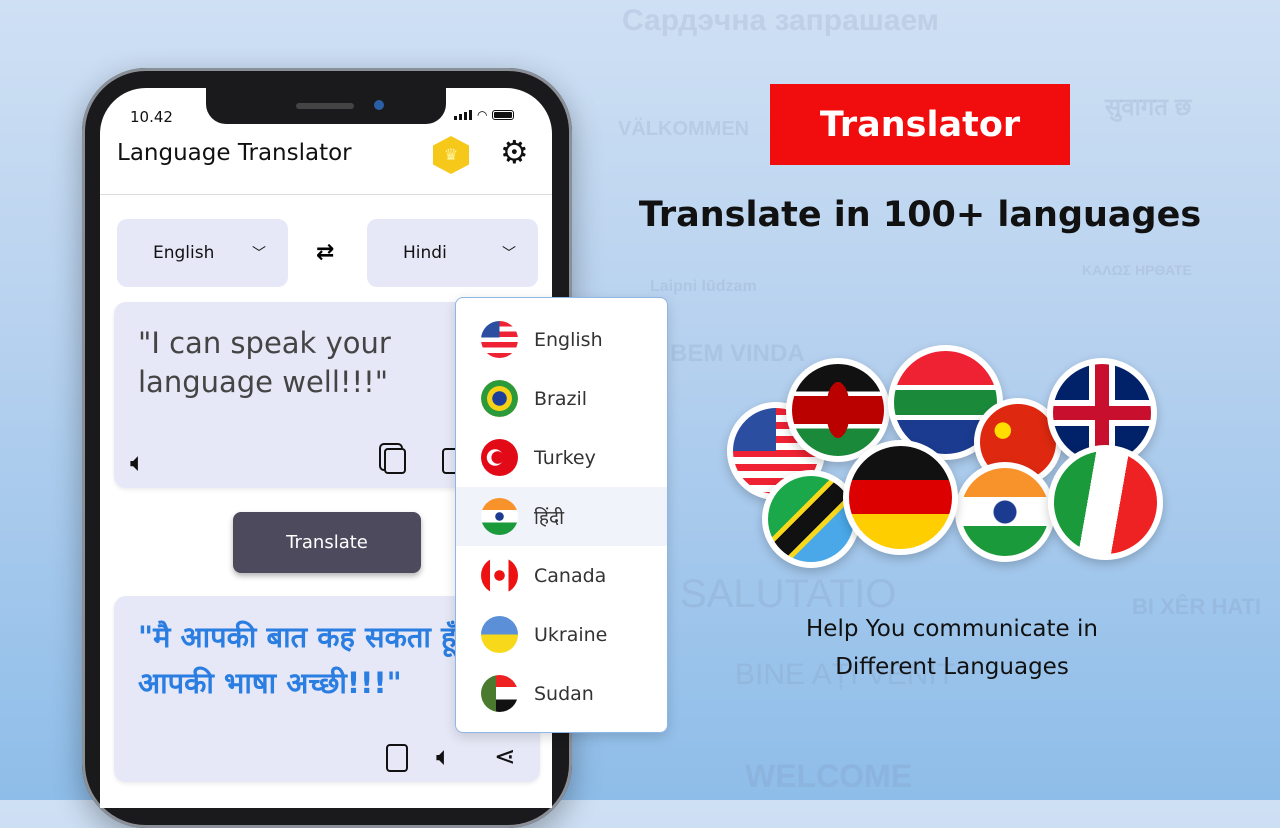 The width and height of the screenshot is (1280, 828). Describe the element at coordinates (288, 363) in the screenshot. I see `source-text: "I can speak your language well!!!"` at that location.